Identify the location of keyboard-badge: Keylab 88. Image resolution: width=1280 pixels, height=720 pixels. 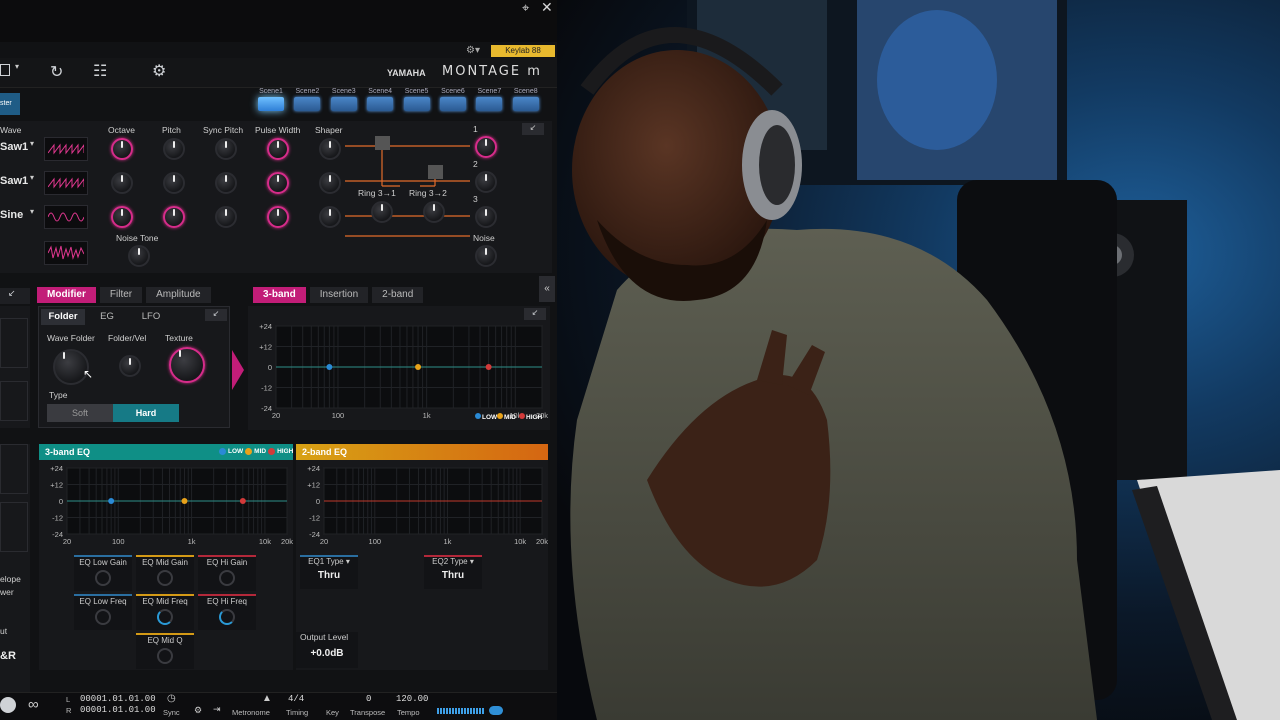
(523, 51).